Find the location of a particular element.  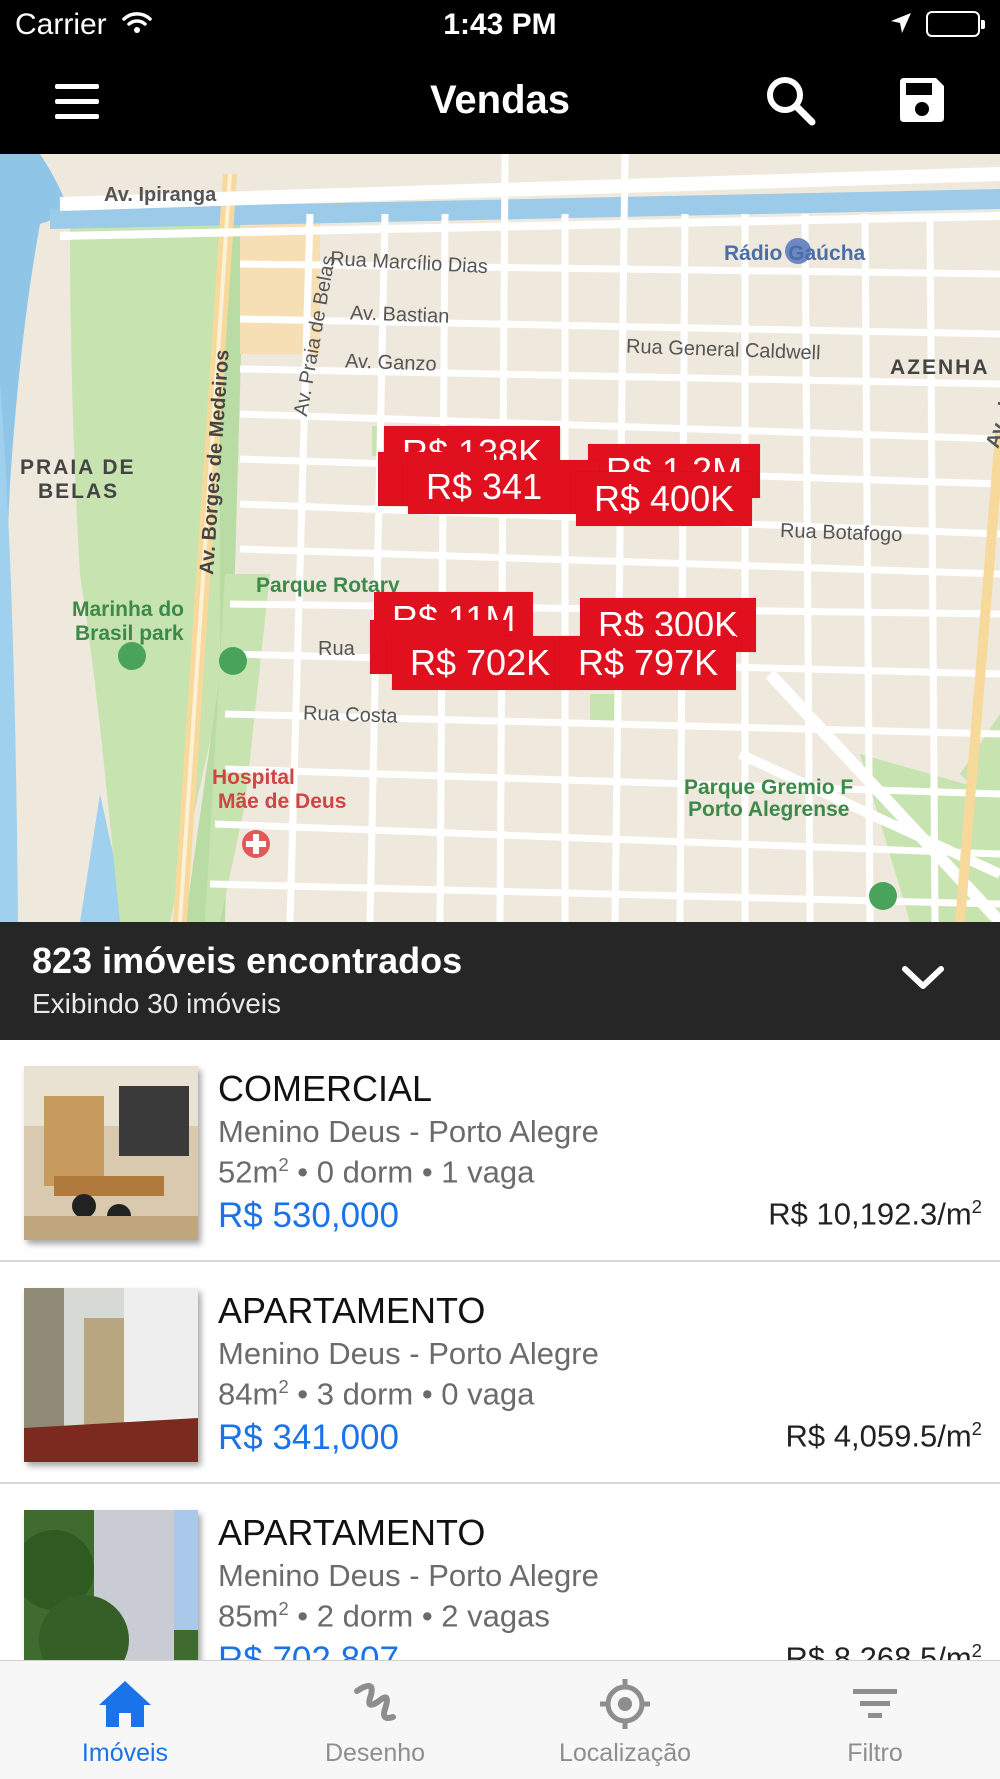

price-marker: R$ 400K is located at coordinates (664, 499).